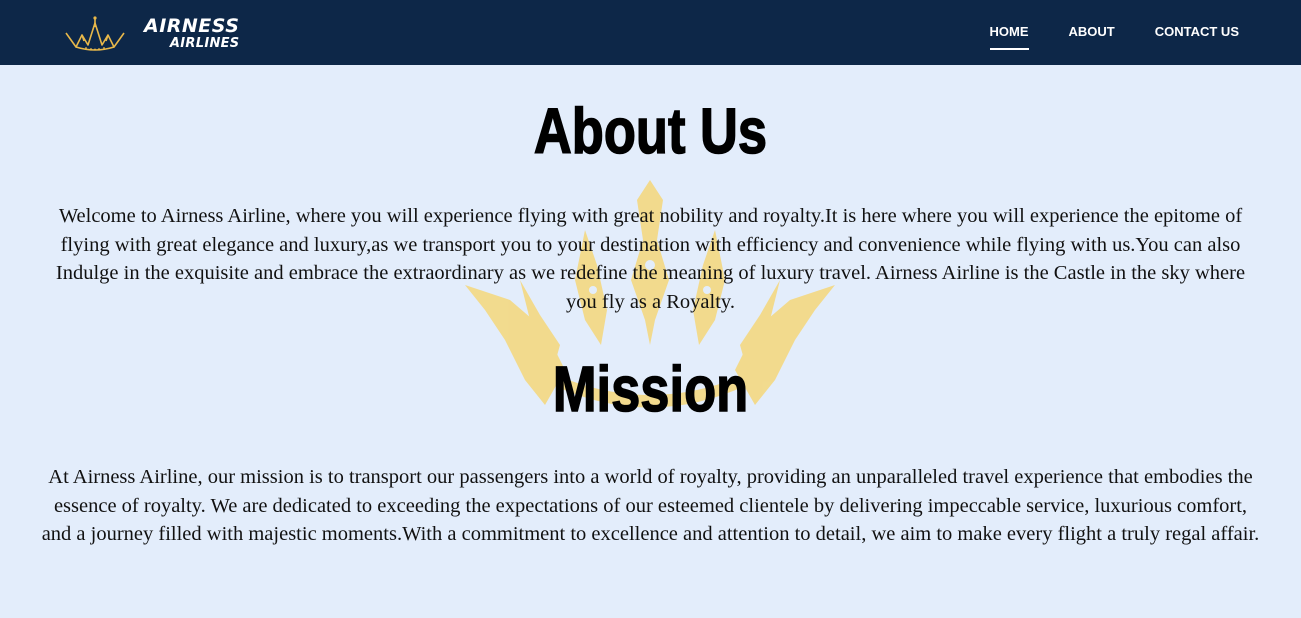 The width and height of the screenshot is (1301, 618). I want to click on nav-link-about: ABOUT, so click(1092, 32).